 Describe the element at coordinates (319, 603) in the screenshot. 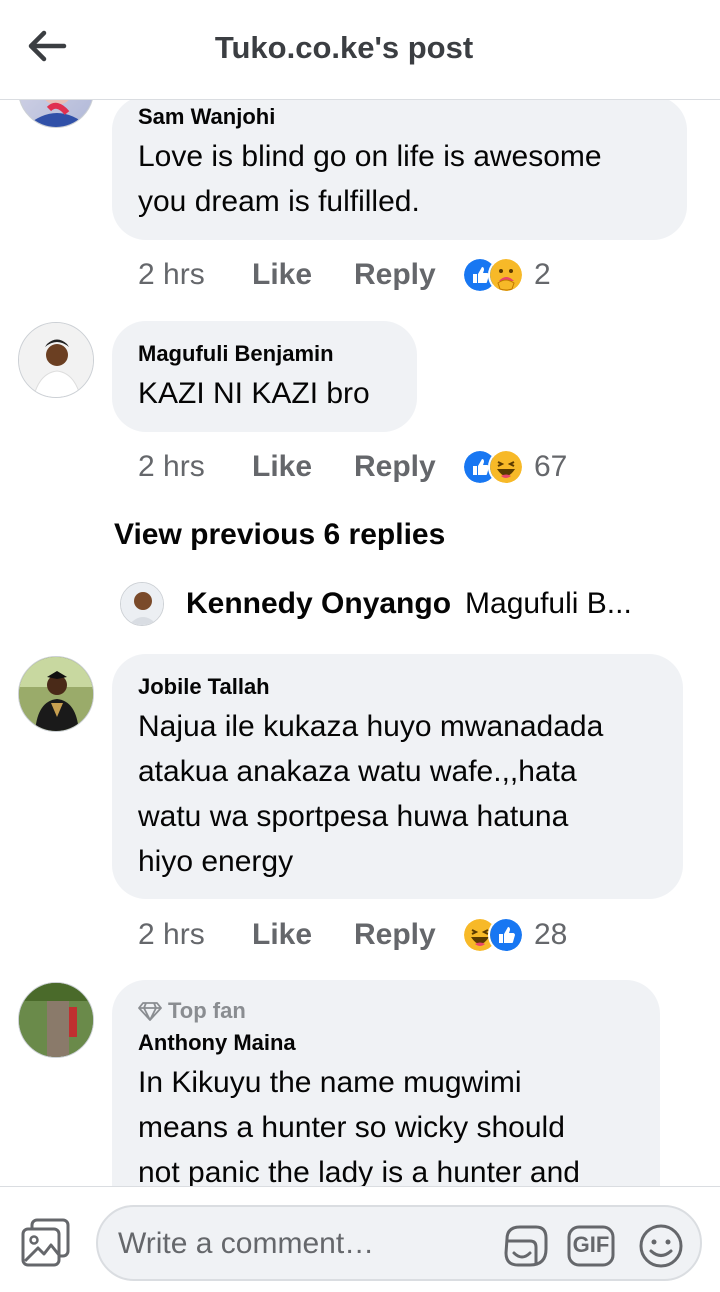

I see `reply-author: Kennedy Onyango` at that location.